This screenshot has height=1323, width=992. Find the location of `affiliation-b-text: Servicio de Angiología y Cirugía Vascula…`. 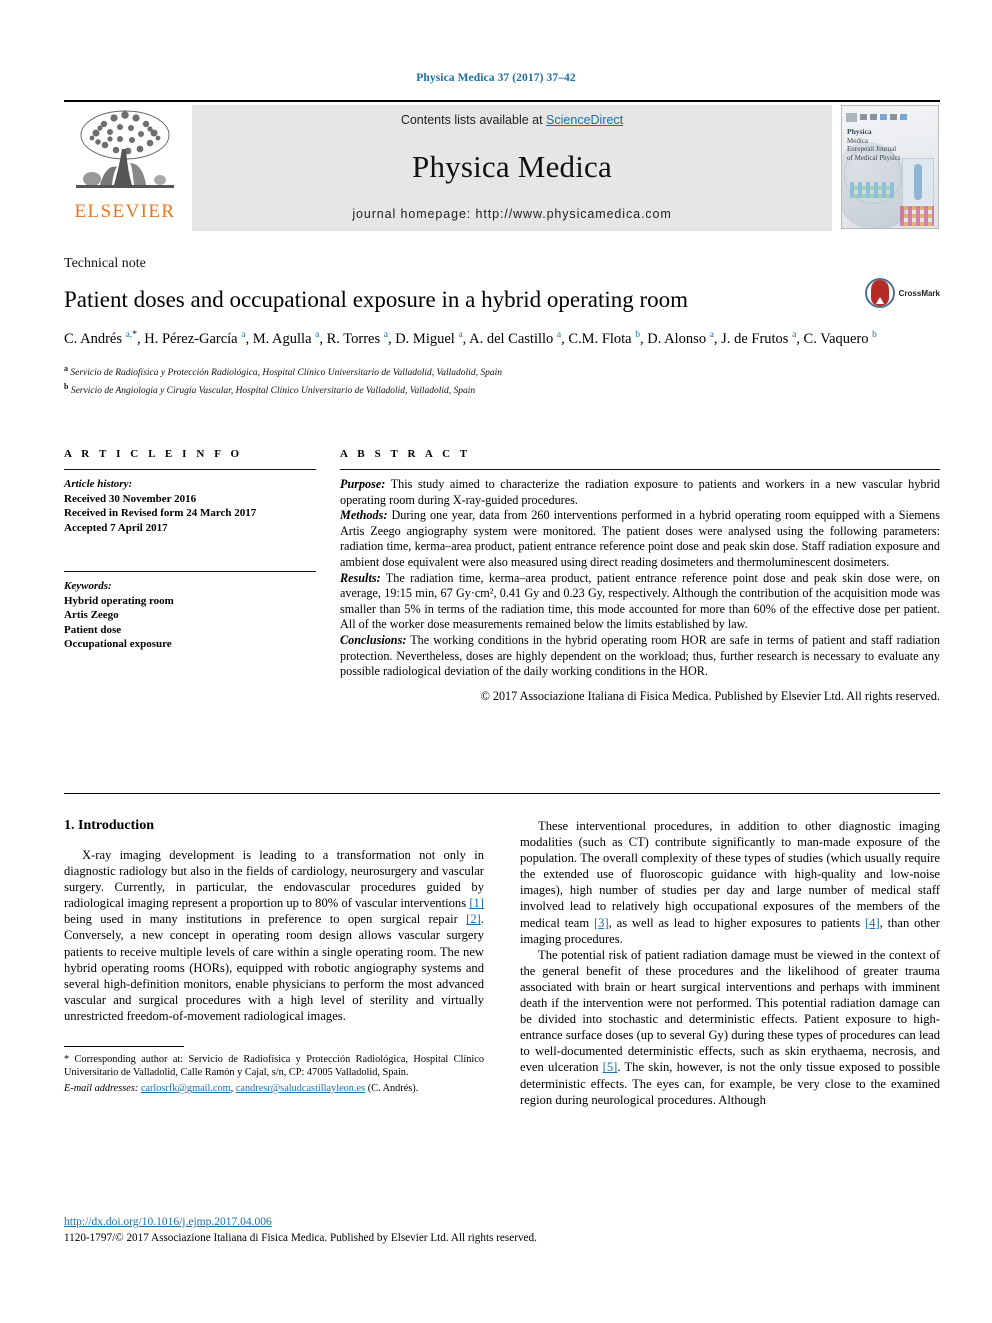

affiliation-b-text: Servicio de Angiología y Cirugía Vascula… is located at coordinates (273, 391).